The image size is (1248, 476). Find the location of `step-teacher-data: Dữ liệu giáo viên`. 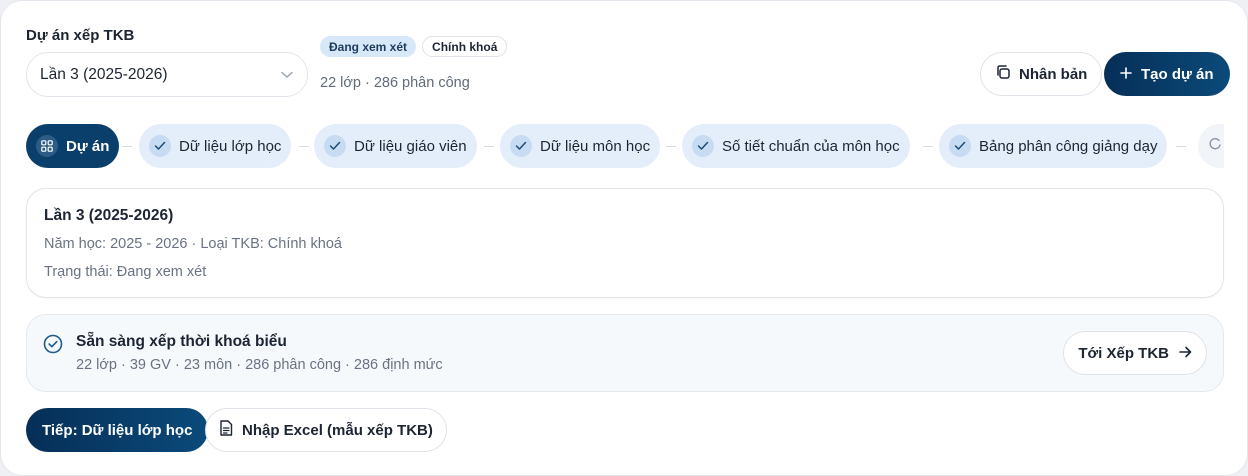

step-teacher-data: Dữ liệu giáo viên is located at coordinates (395, 146).